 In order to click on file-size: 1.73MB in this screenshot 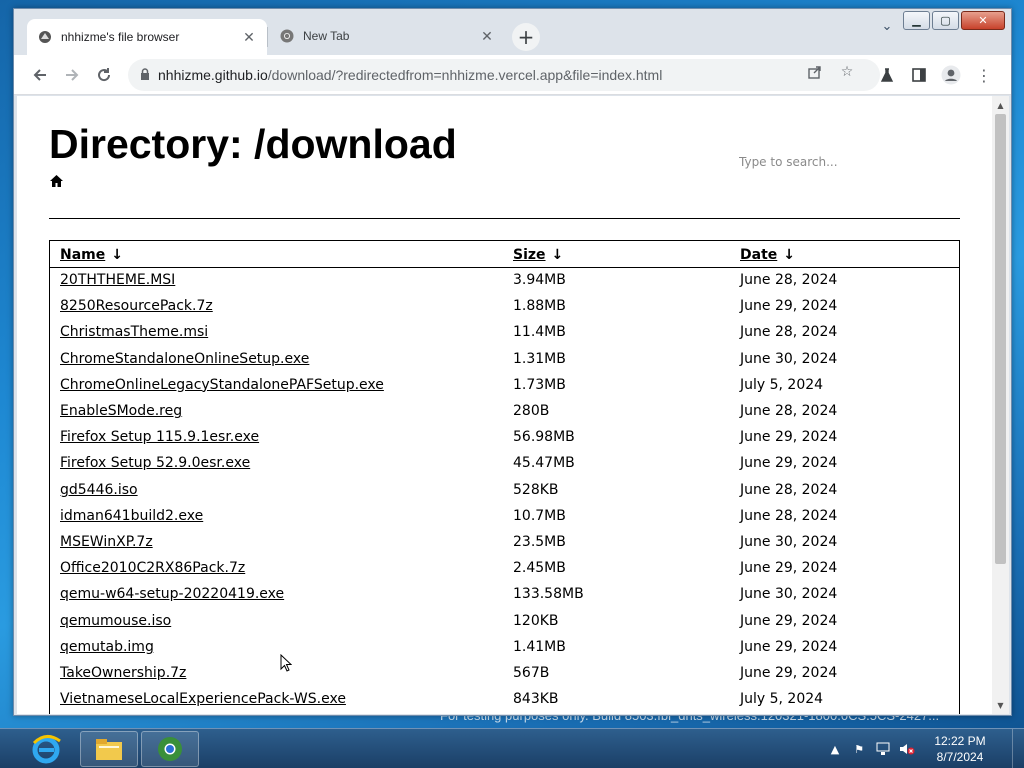, I will do `click(539, 384)`.